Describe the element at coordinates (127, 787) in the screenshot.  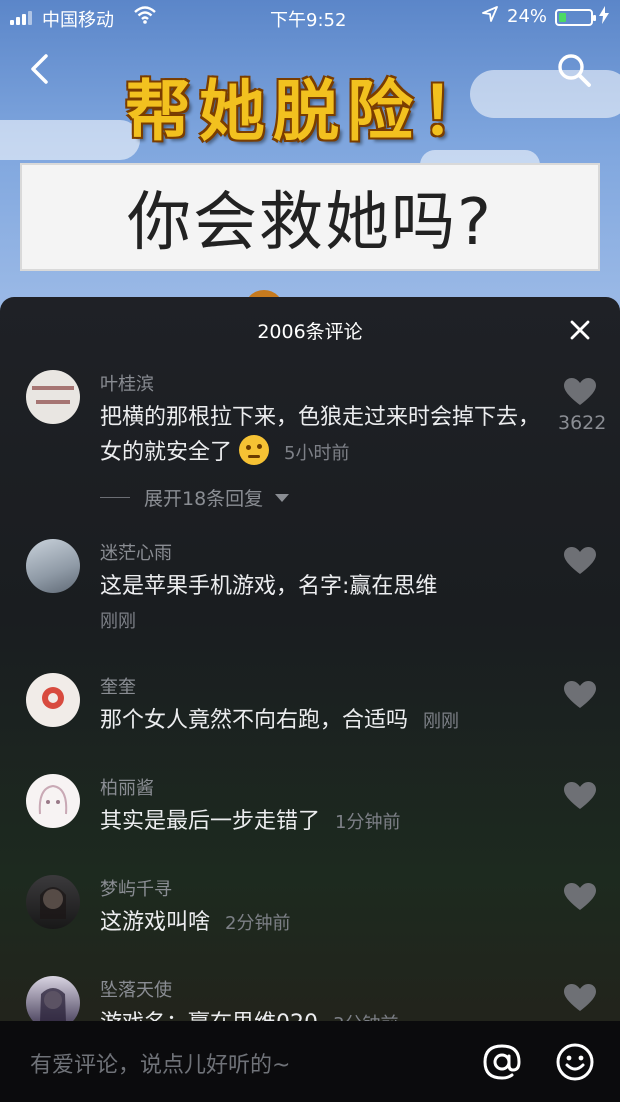
I see `comment-username: 柏丽酱` at that location.